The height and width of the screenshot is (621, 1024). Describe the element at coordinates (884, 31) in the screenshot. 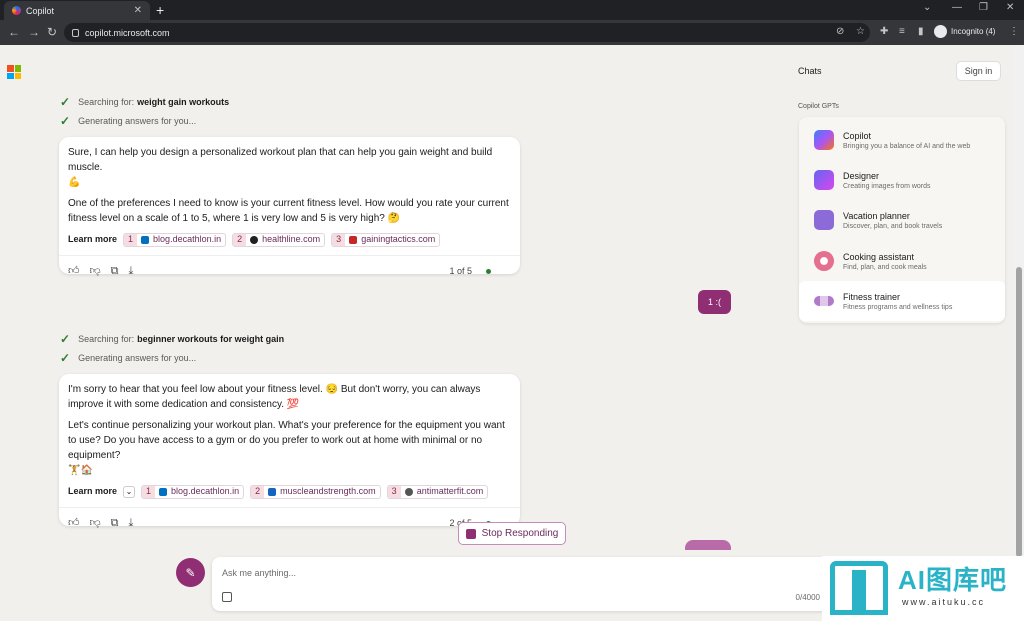

I see `extensions-icon: ✚` at that location.